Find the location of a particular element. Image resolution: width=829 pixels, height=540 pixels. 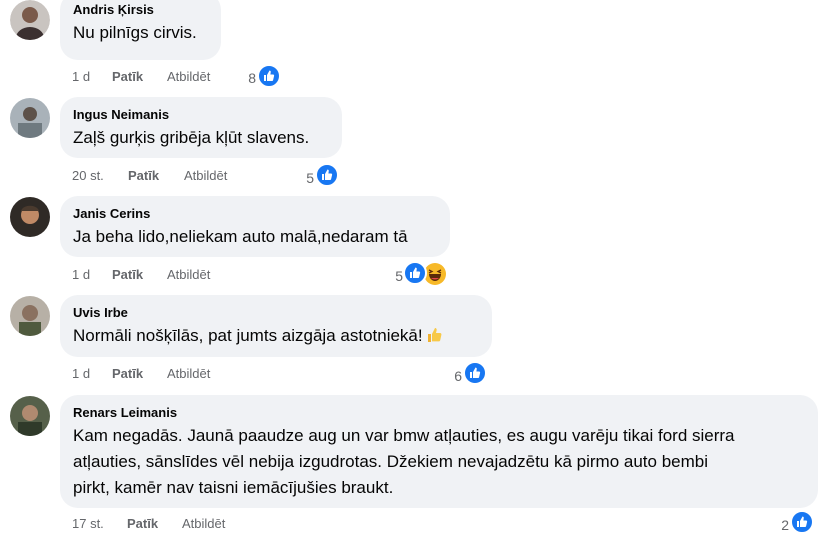

reaction-count: 2 is located at coordinates (779, 525).